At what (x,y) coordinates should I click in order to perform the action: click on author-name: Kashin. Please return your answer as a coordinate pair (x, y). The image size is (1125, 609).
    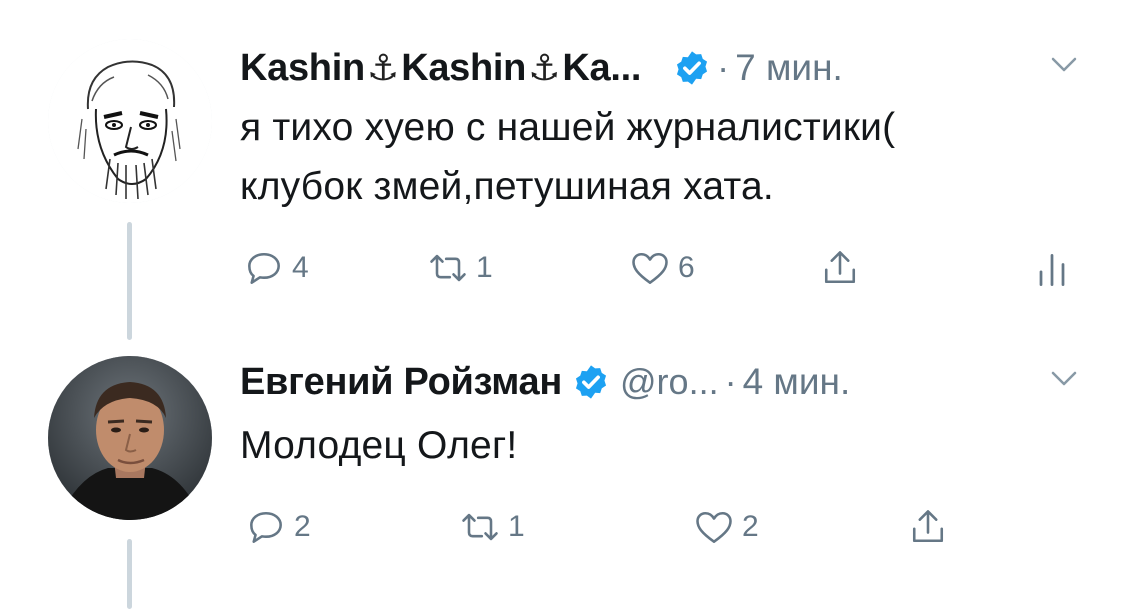
    Looking at the image, I should click on (302, 68).